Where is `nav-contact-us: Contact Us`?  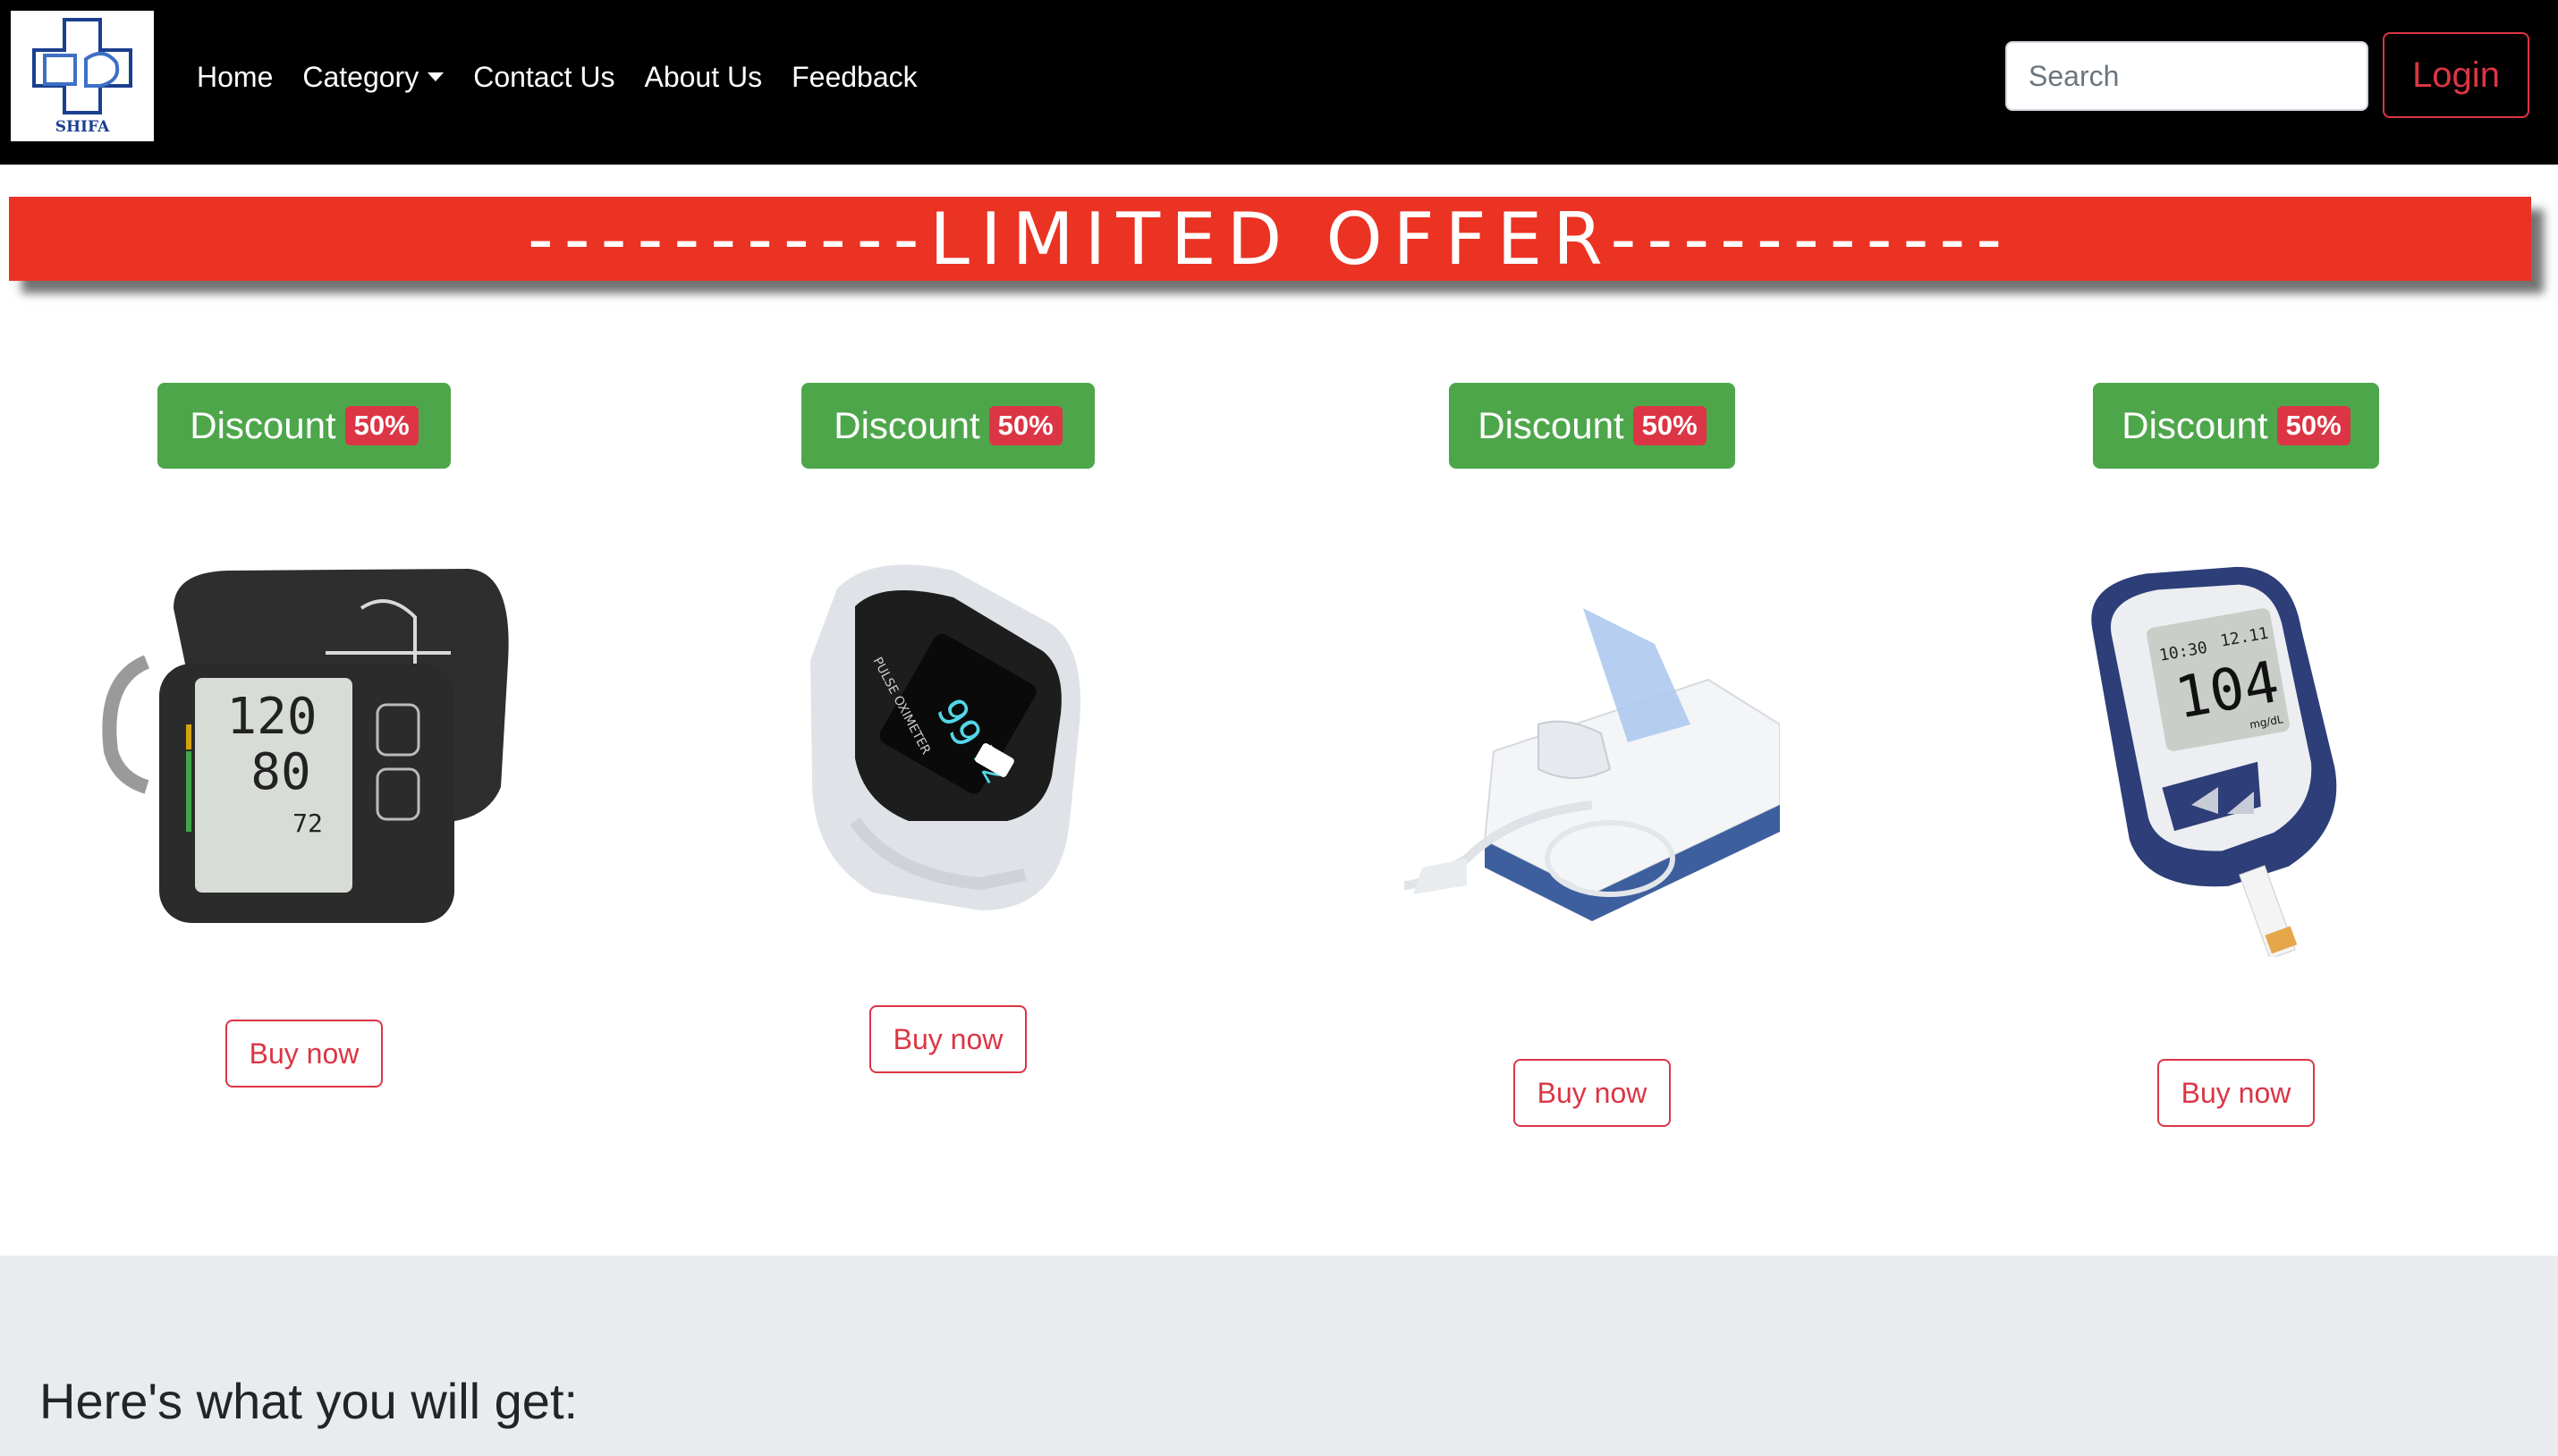 nav-contact-us: Contact Us is located at coordinates (544, 76).